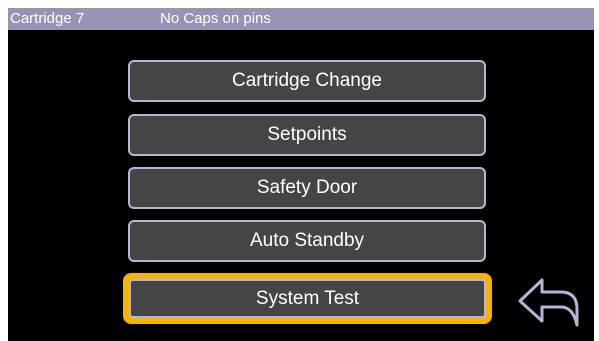  Describe the element at coordinates (307, 135) in the screenshot. I see `setpoints-button: Setpoints` at that location.